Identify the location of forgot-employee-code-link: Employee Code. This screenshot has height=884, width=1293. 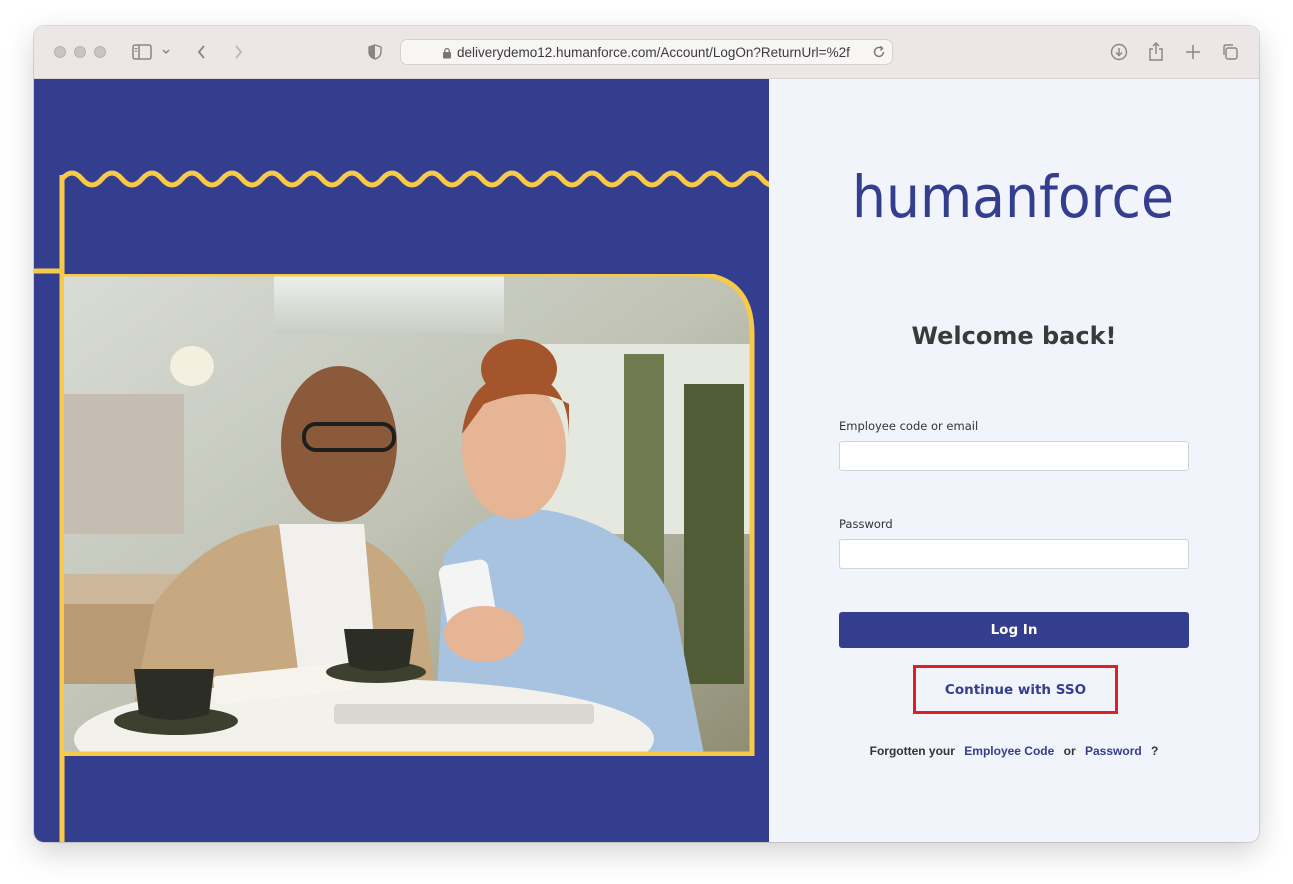
(1009, 751).